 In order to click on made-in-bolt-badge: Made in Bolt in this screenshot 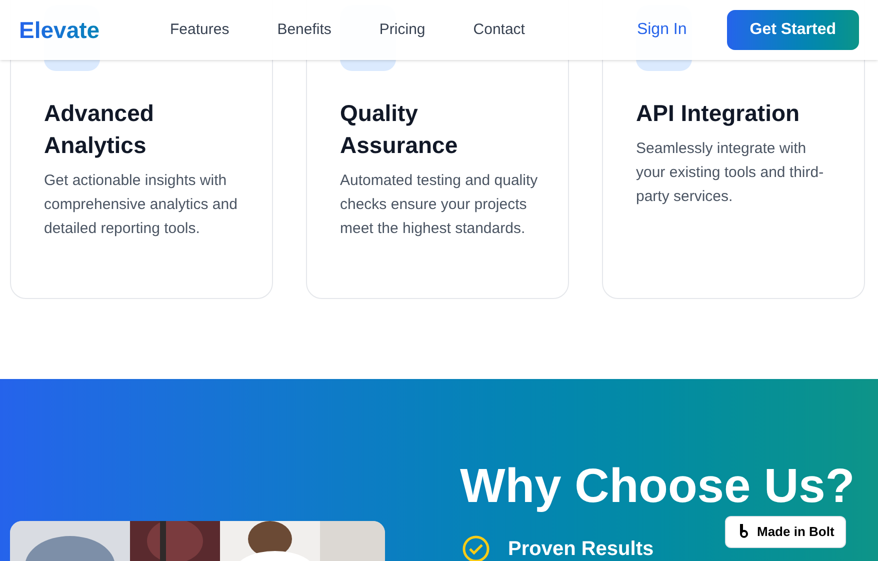, I will do `click(785, 532)`.